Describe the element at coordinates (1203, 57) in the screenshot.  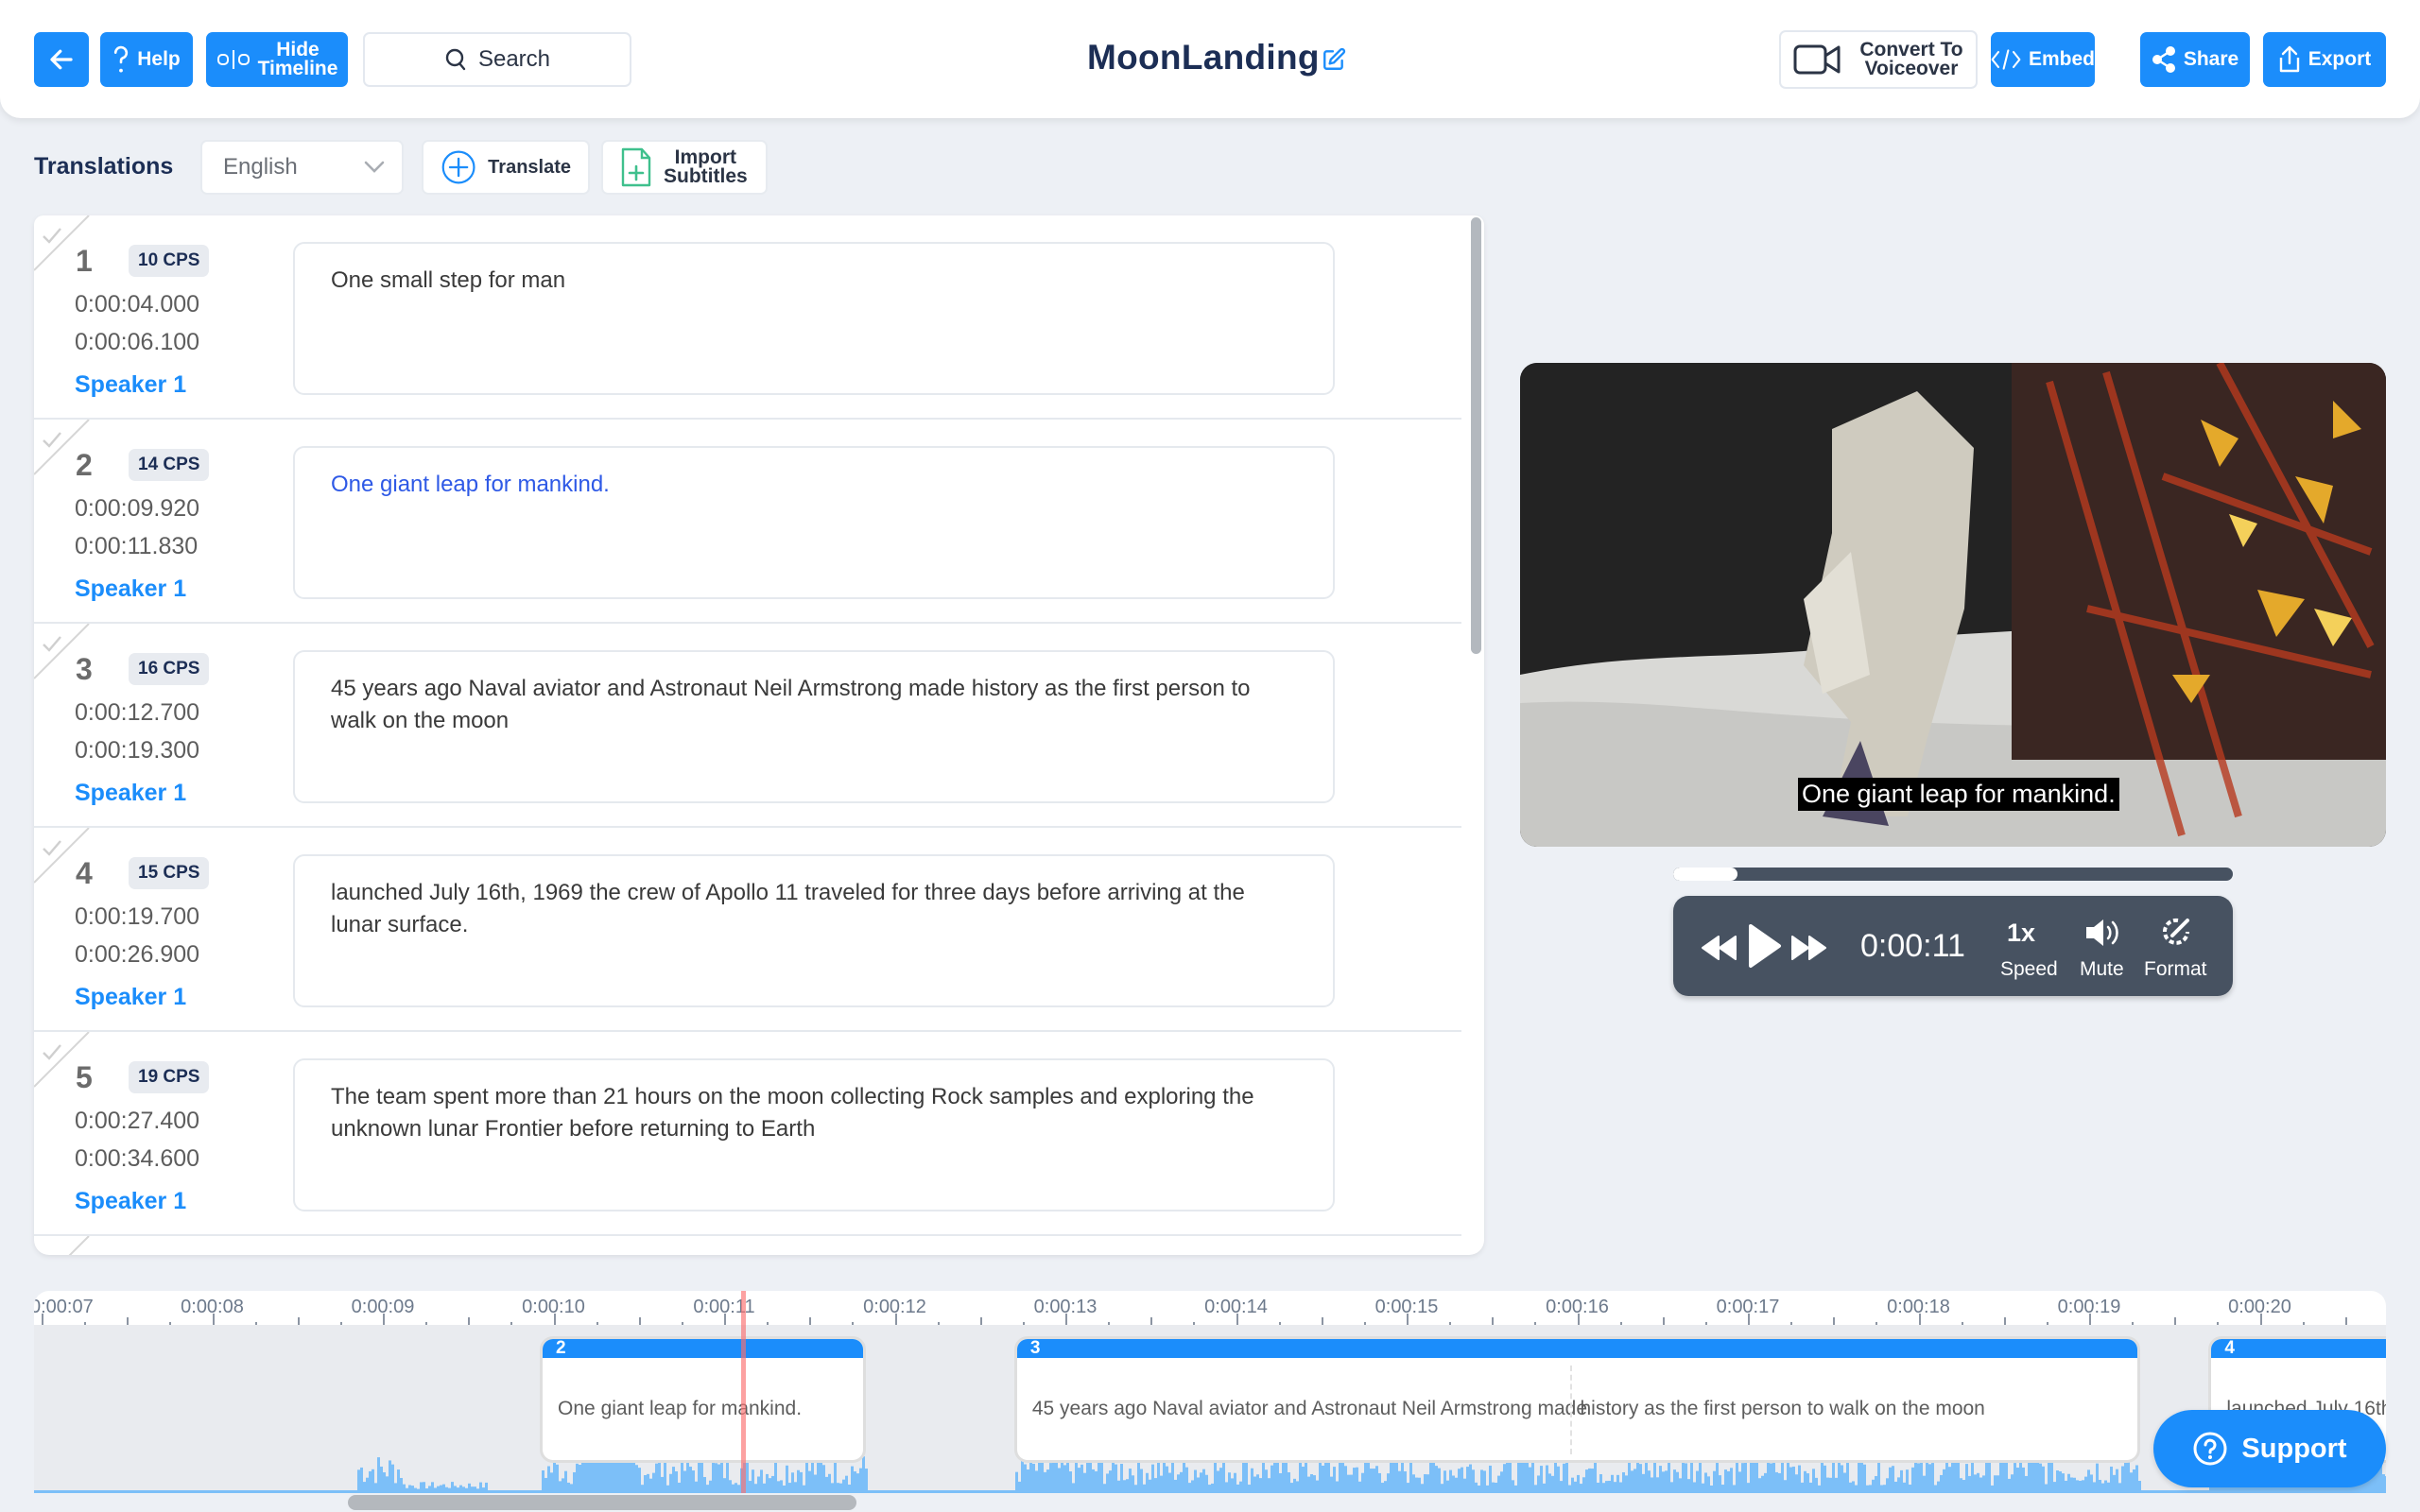
I see `project-title: MoonLanding` at that location.